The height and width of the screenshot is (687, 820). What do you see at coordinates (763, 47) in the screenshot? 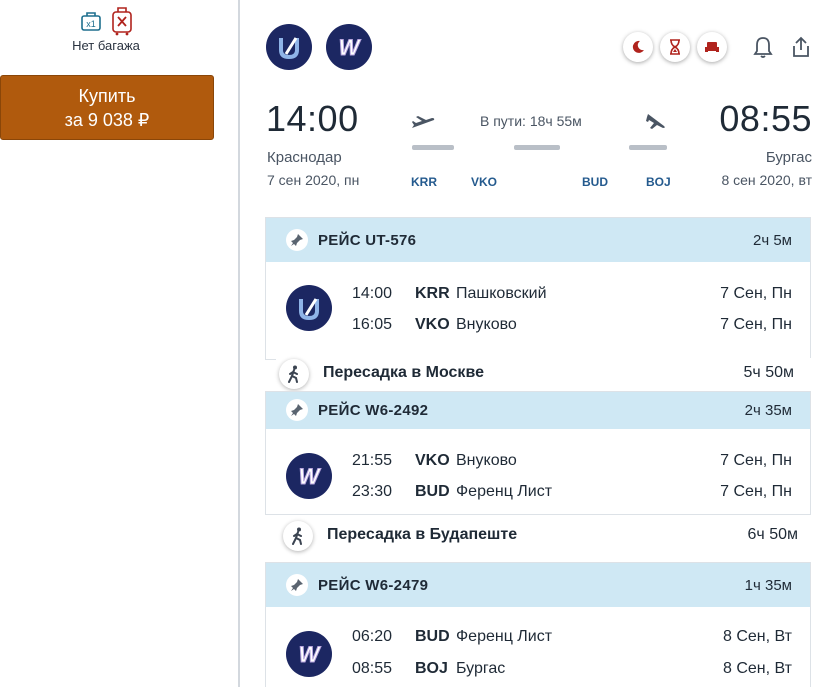
I see `bell-icon` at bounding box center [763, 47].